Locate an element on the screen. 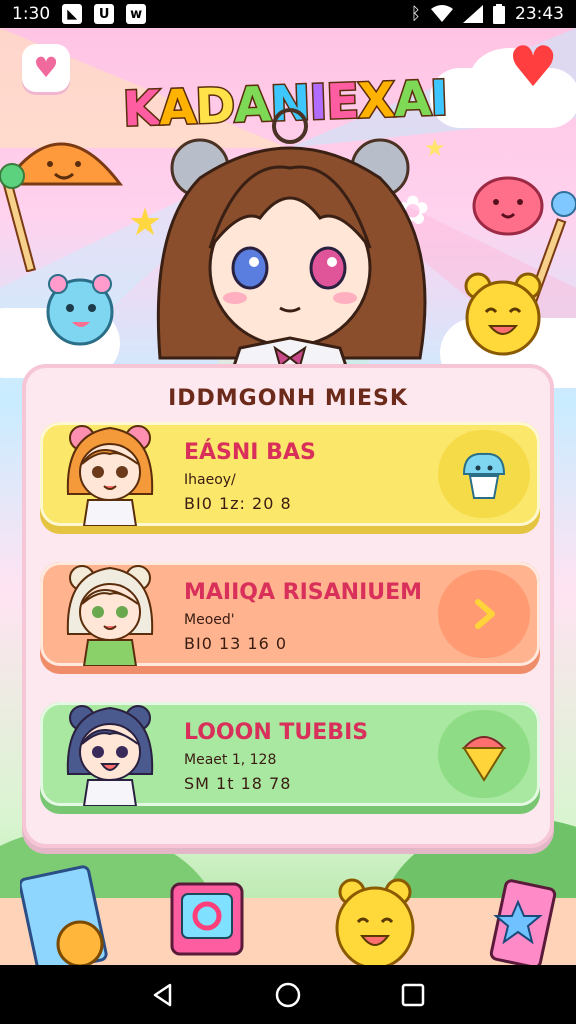  recents-button is located at coordinates (413, 995).